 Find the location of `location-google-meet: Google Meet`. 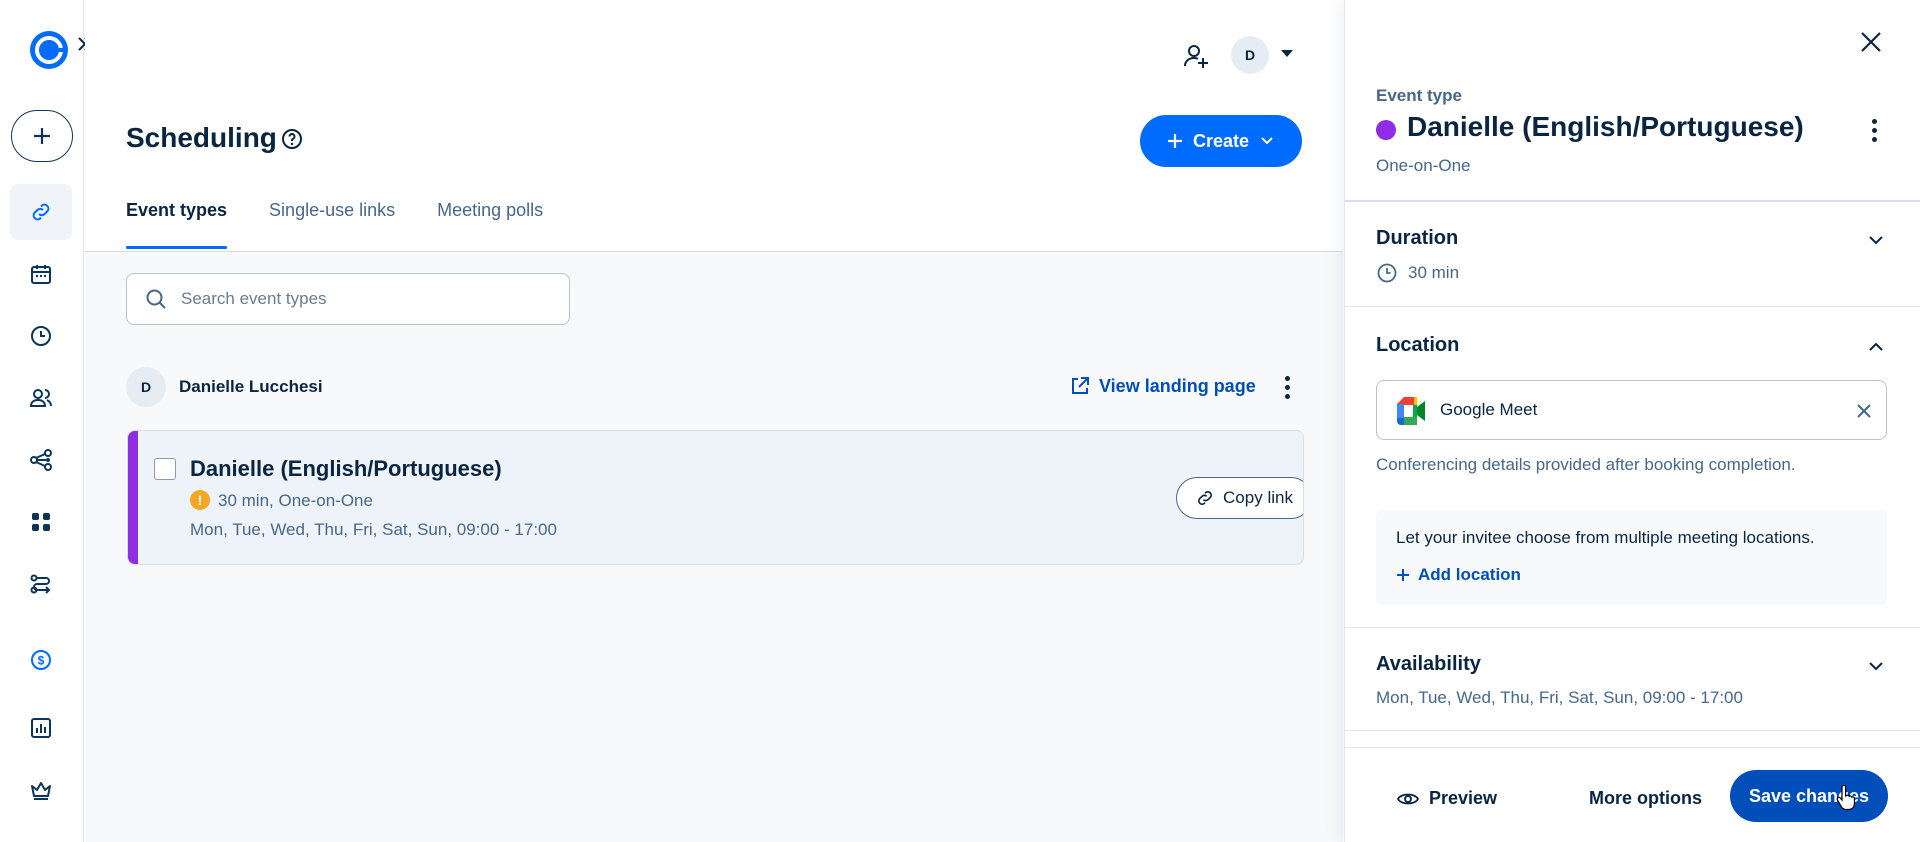

location-google-meet: Google Meet is located at coordinates (1631, 410).